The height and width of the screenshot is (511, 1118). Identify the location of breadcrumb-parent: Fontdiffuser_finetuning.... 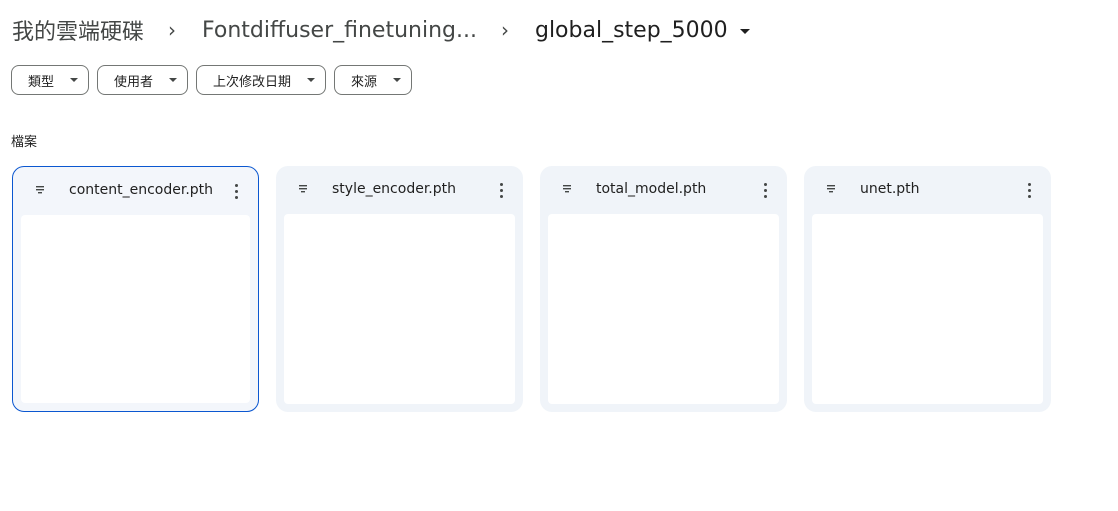
(339, 30).